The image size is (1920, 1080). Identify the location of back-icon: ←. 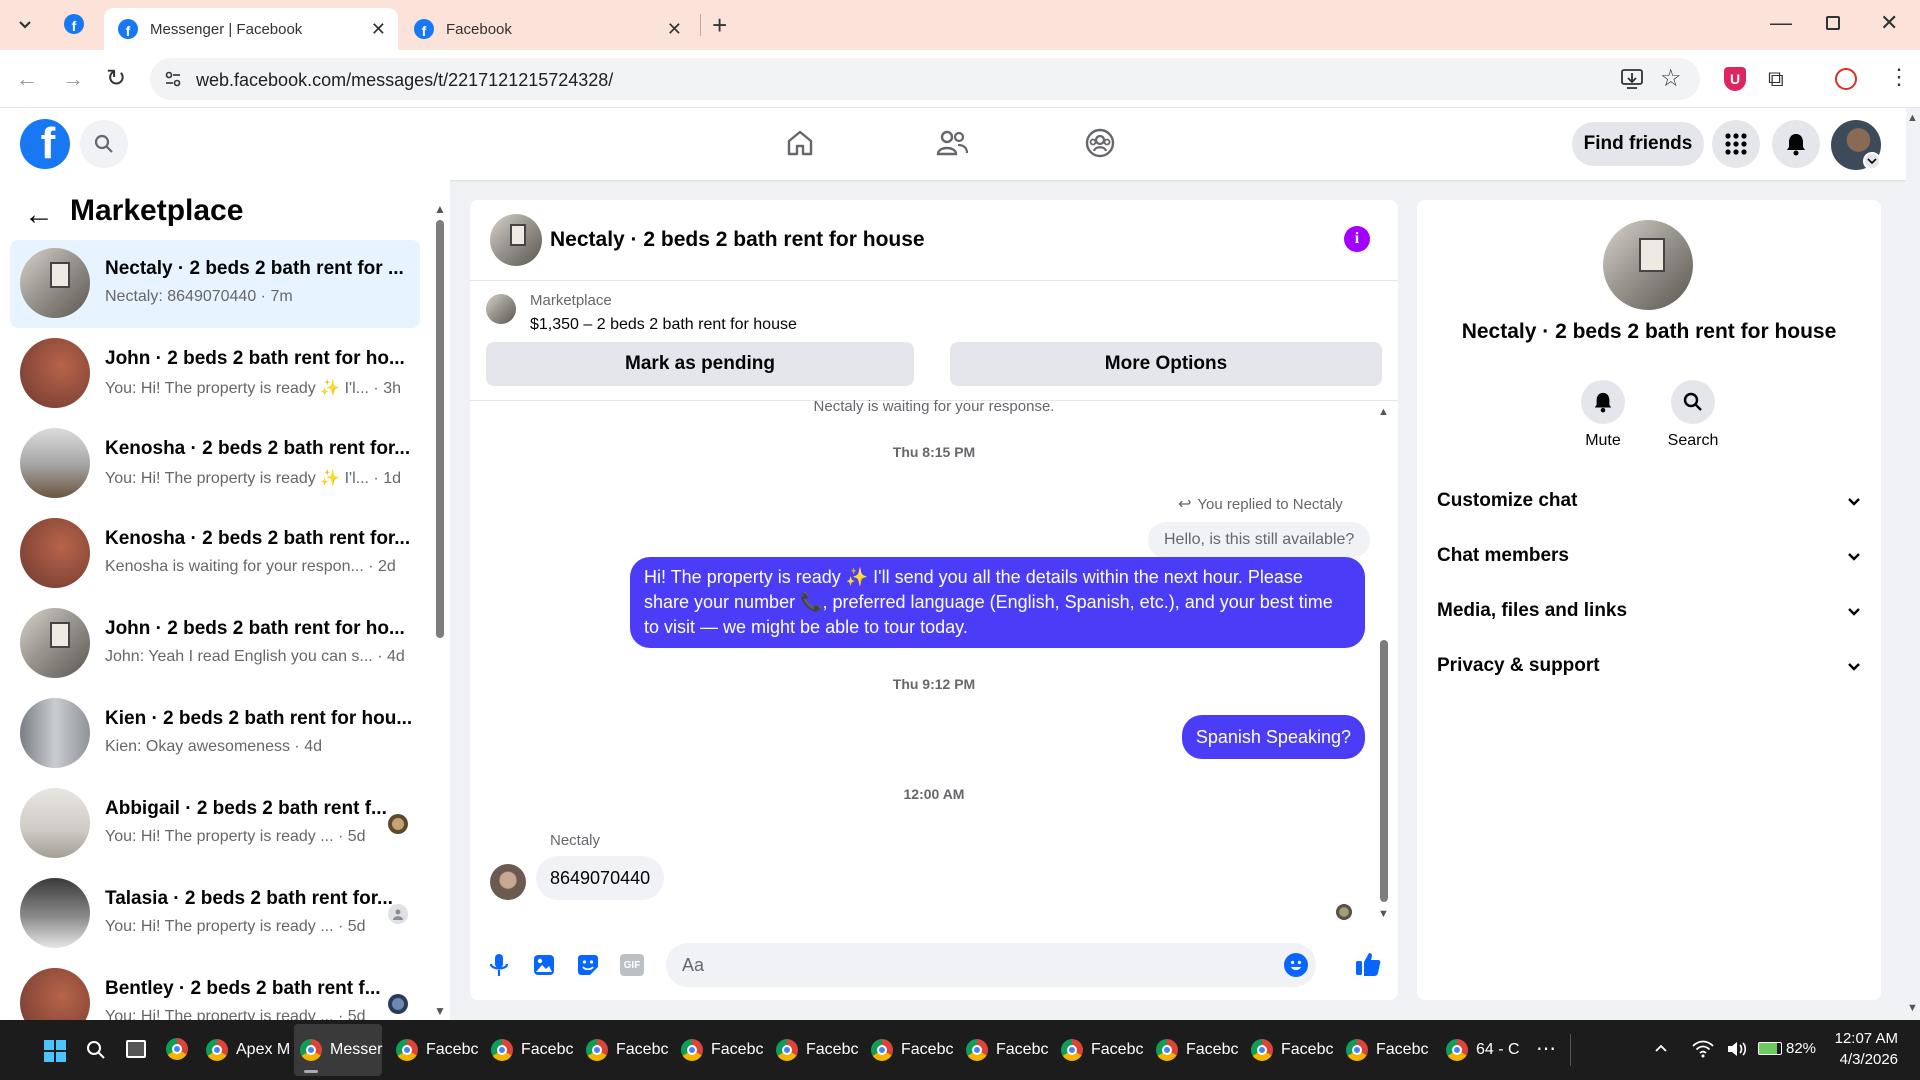
(27, 79).